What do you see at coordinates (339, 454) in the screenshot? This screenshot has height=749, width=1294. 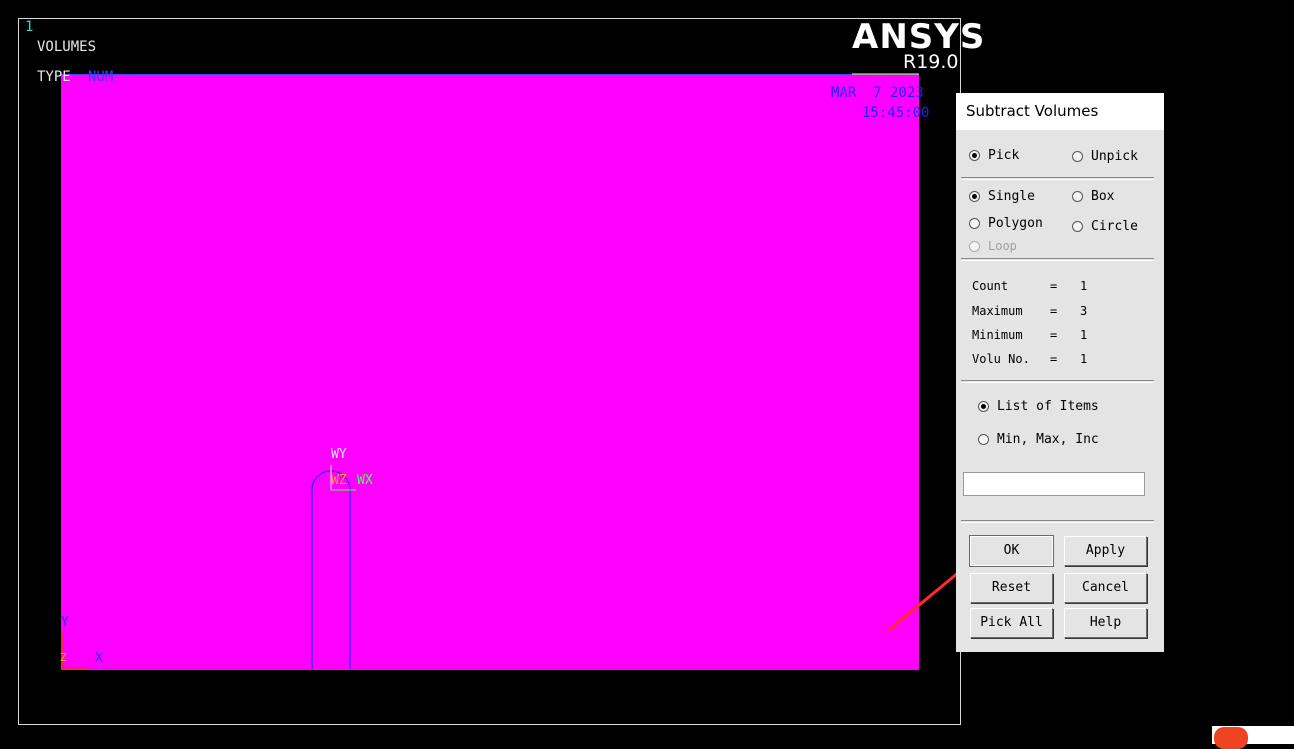 I see `workplane-y-label: WY` at bounding box center [339, 454].